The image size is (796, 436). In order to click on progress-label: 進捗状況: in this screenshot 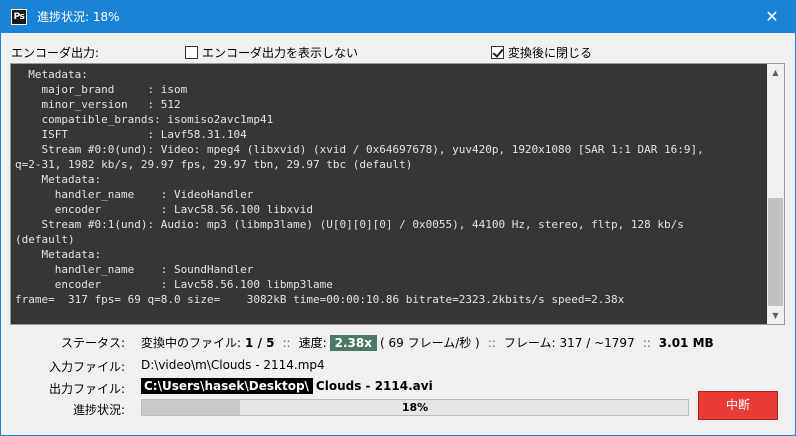, I will do `click(98, 410)`.